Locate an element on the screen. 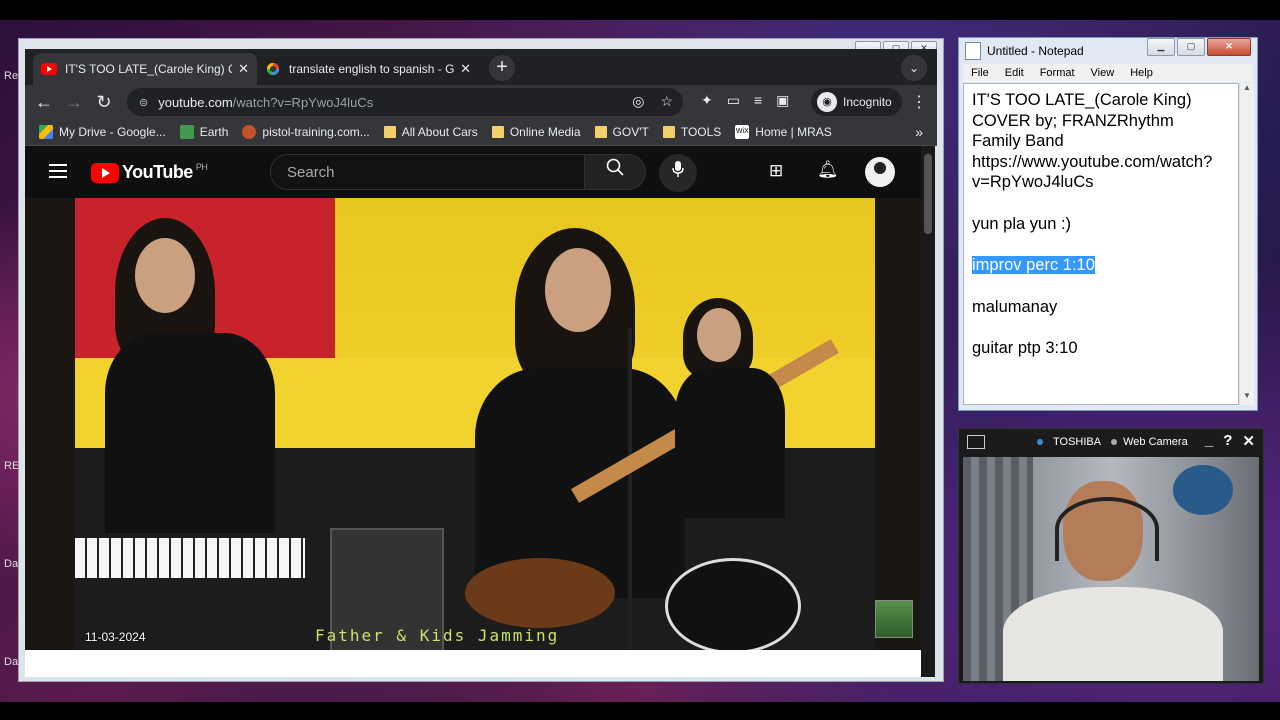 The width and height of the screenshot is (1280, 720). menu-edit: Edit is located at coordinates (1014, 73).